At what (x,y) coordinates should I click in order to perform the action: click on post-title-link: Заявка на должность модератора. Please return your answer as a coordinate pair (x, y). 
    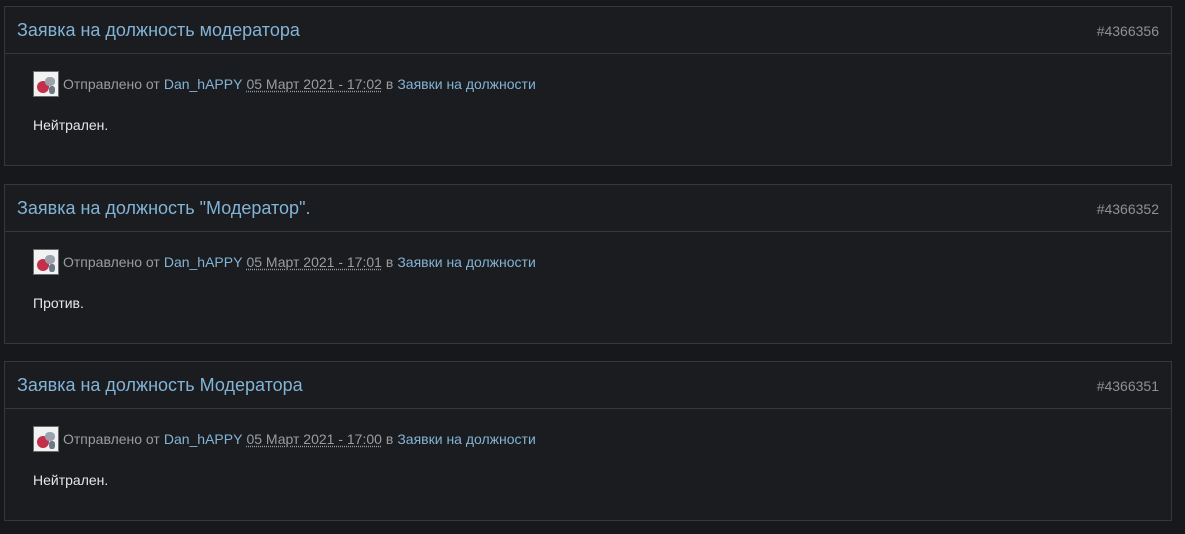
    Looking at the image, I should click on (158, 30).